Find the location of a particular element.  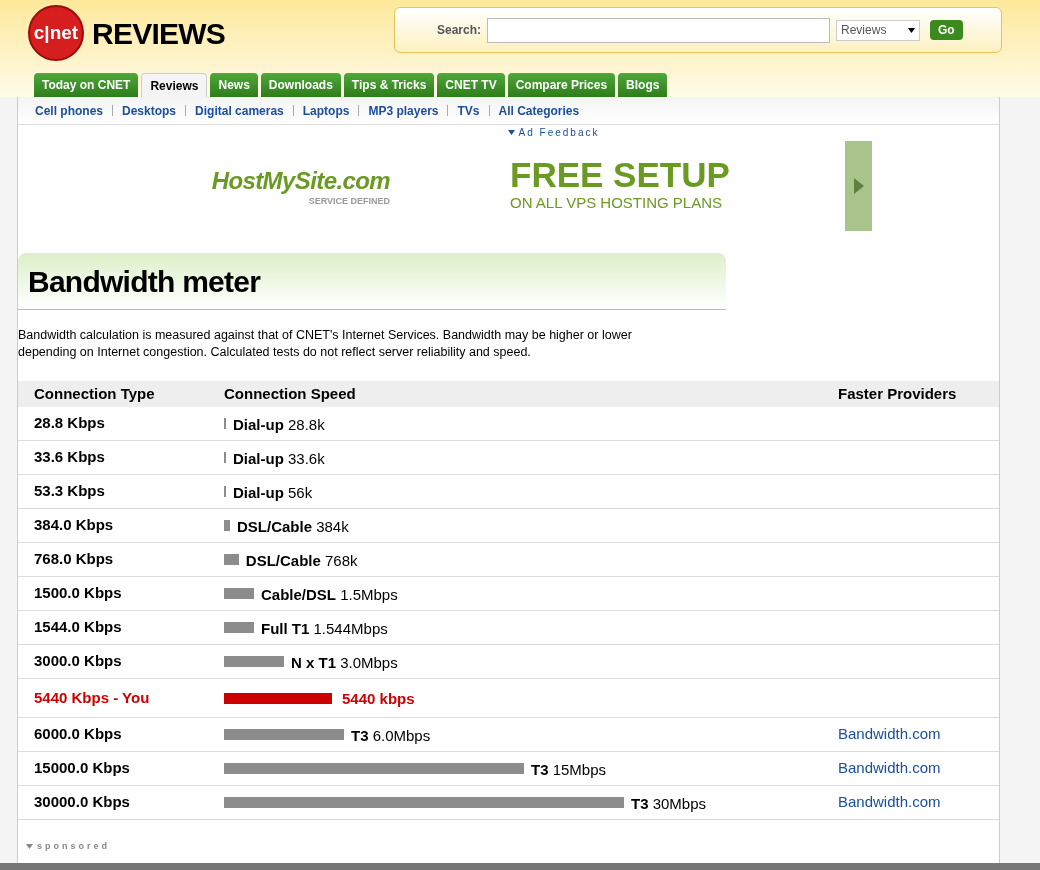

go-button: Go is located at coordinates (946, 30).